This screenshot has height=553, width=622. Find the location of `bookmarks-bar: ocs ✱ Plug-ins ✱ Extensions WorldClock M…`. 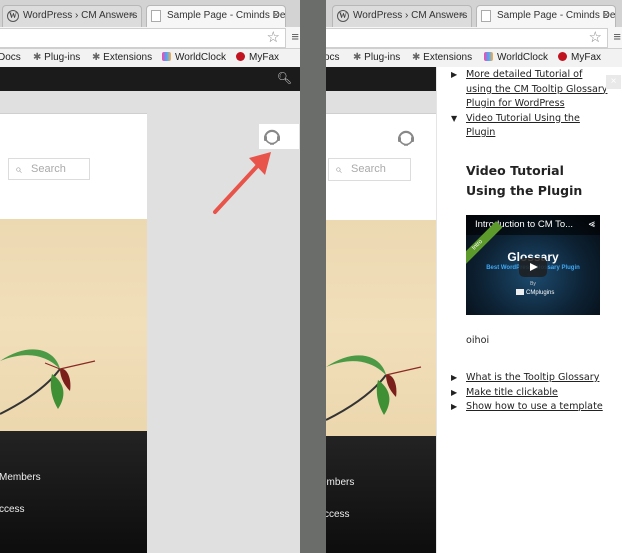

bookmarks-bar: ocs ✱ Plug-ins ✱ Extensions WorldClock M… is located at coordinates (474, 58).